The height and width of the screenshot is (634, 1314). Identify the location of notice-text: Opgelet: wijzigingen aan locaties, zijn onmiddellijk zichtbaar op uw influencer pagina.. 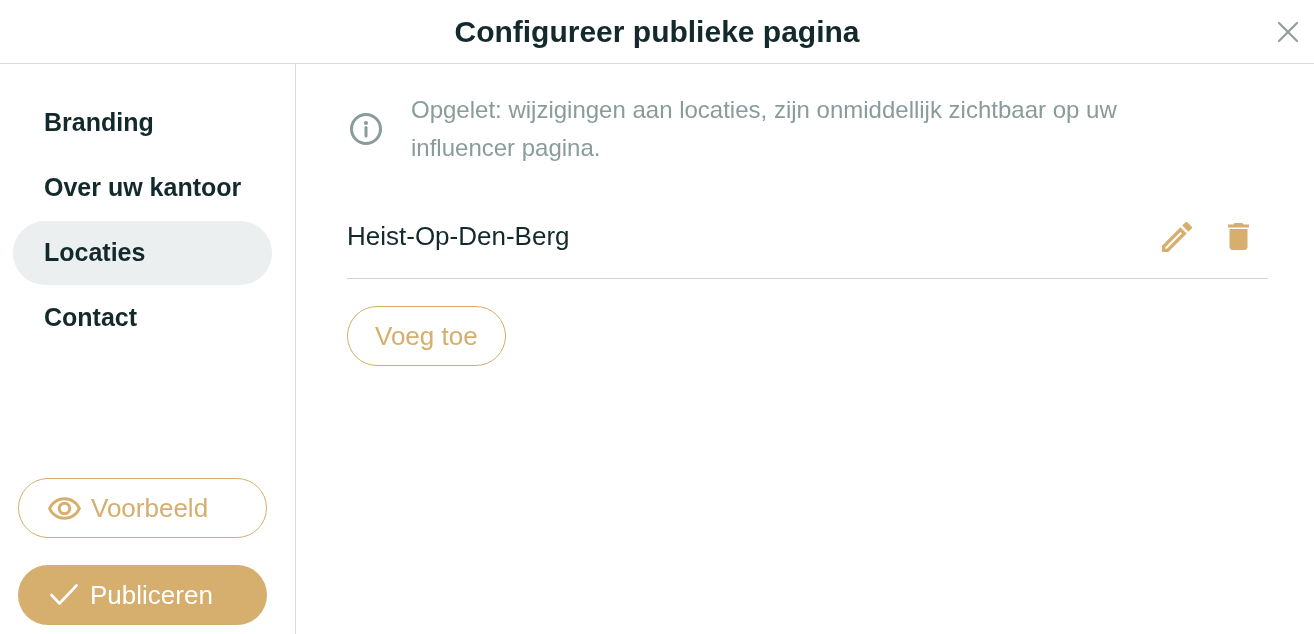
(764, 129).